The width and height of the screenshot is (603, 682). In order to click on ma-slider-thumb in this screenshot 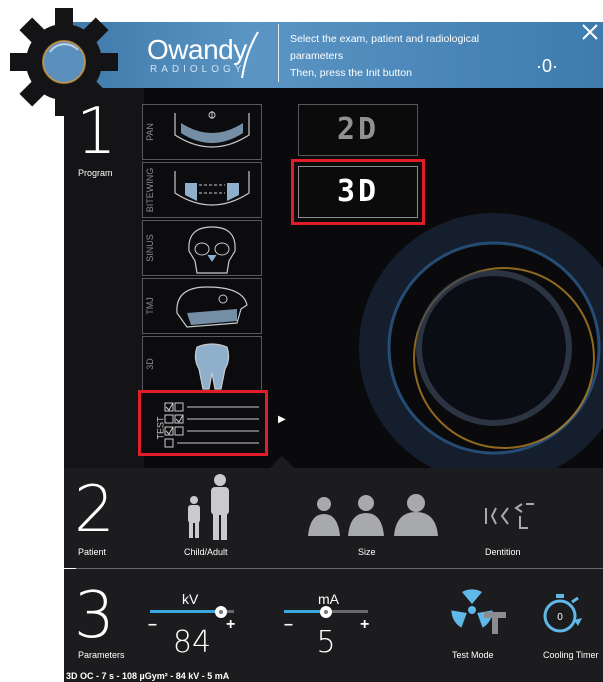, I will do `click(326, 612)`.